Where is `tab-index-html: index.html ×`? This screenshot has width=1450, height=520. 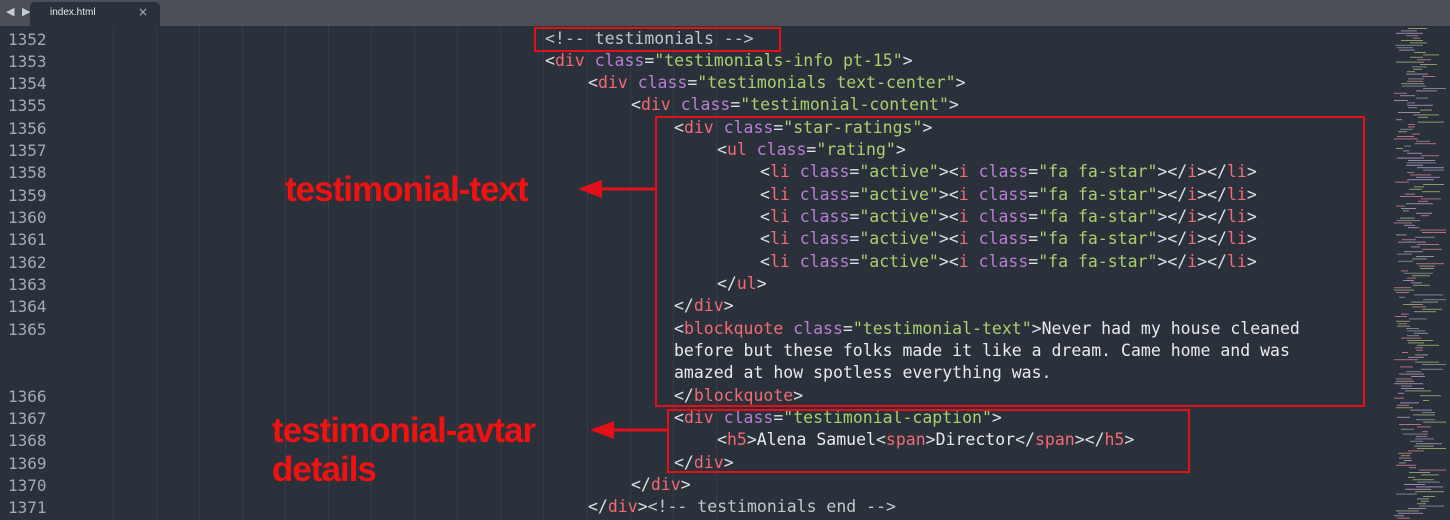 tab-index-html: index.html × is located at coordinates (95, 14).